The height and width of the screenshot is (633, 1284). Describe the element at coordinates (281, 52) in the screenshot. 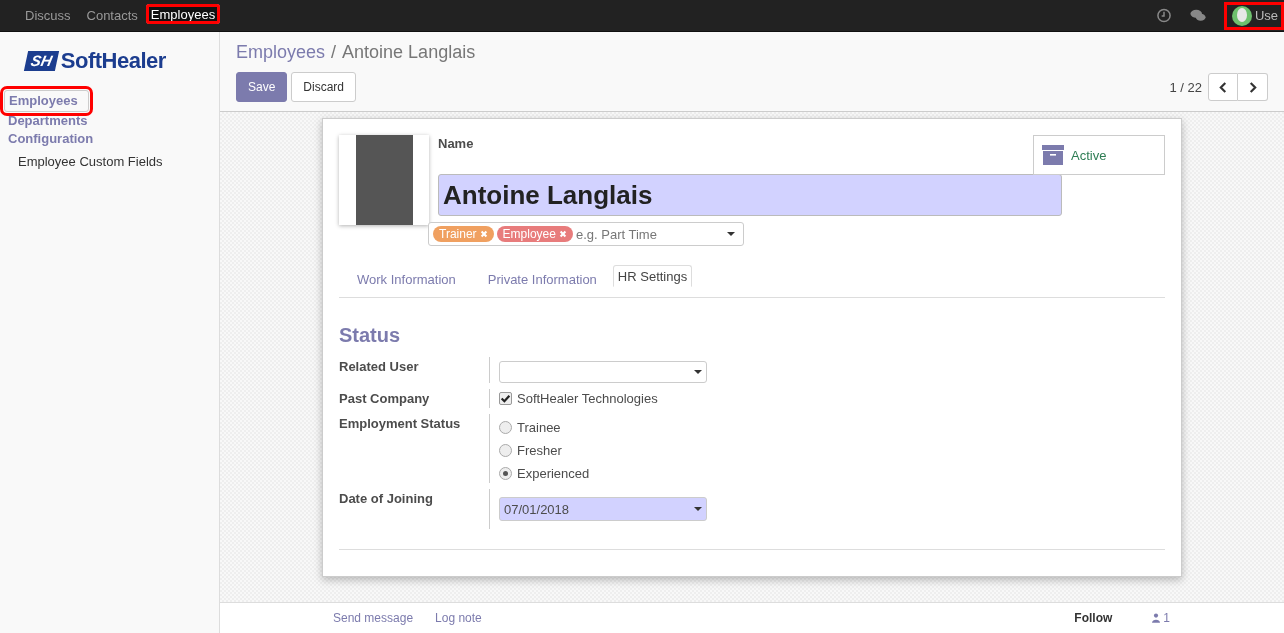

I see `breadcrumb-link: Employees` at that location.